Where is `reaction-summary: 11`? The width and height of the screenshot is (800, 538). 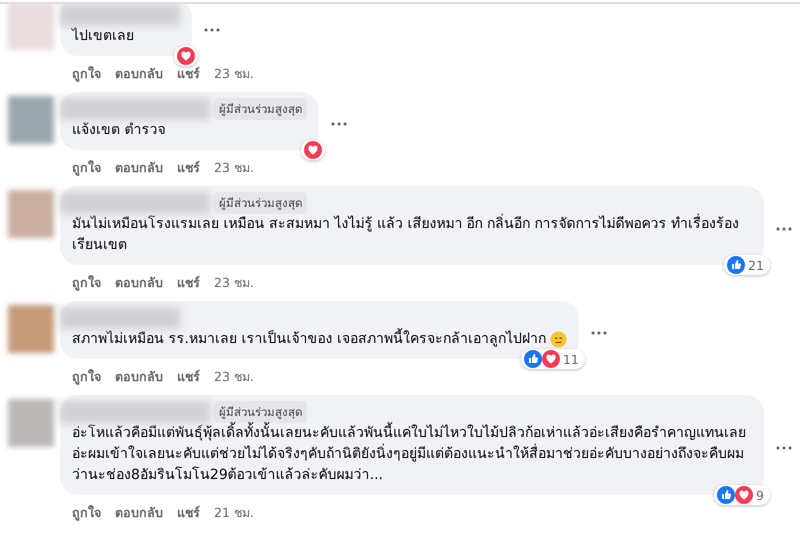 reaction-summary: 11 is located at coordinates (552, 359).